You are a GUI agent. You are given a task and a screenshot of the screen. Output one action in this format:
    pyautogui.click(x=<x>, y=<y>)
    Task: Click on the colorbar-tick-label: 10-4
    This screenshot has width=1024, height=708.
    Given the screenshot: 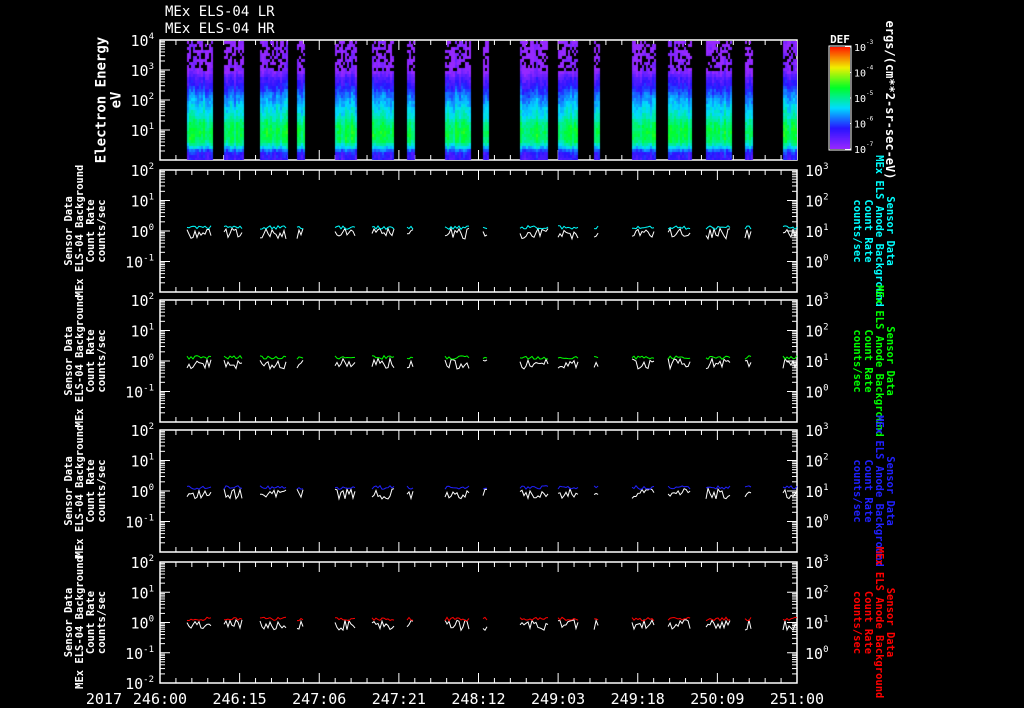 What is the action you would take?
    pyautogui.click(x=864, y=72)
    